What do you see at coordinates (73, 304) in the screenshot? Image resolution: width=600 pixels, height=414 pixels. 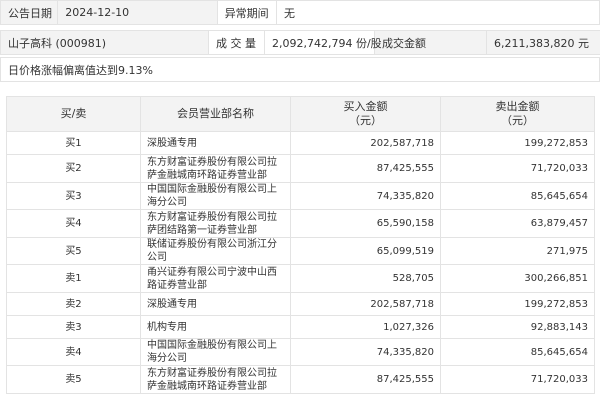 I see `side-cell: 卖2` at bounding box center [73, 304].